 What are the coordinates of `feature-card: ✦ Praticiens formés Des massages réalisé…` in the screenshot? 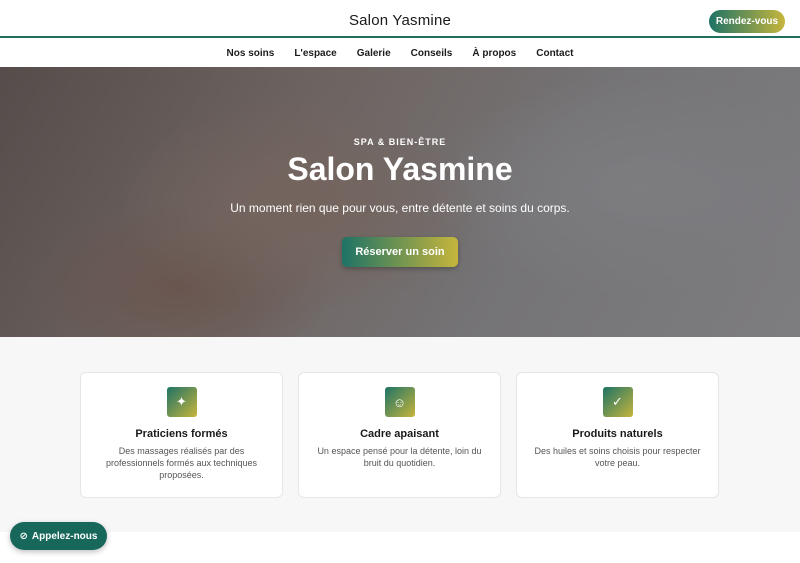 It's located at (181, 435).